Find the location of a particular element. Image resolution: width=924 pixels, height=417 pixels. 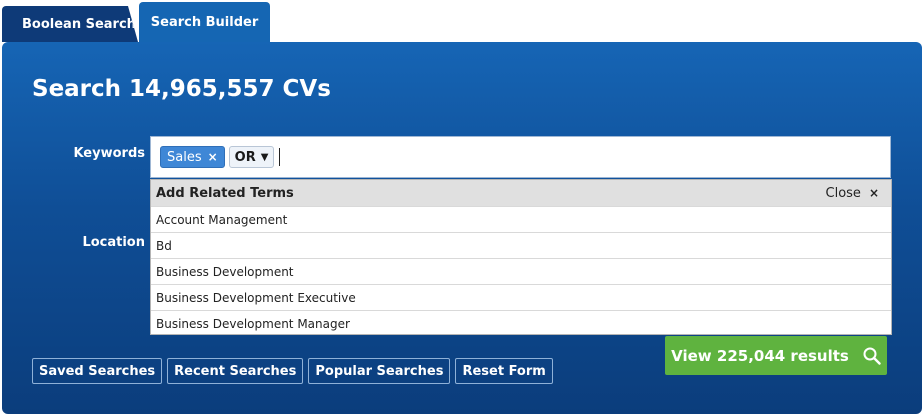

related-terms-title: Add Related Terms is located at coordinates (225, 193).